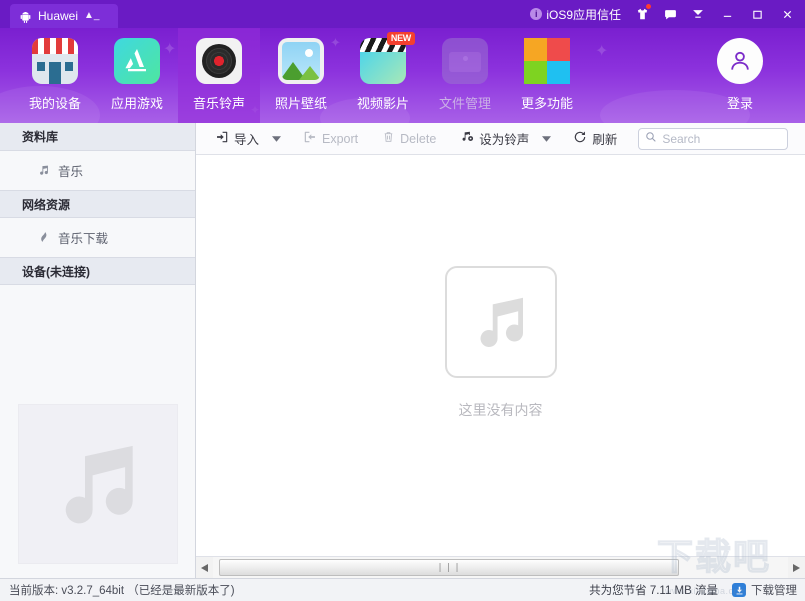 The height and width of the screenshot is (601, 805). Describe the element at coordinates (464, 103) in the screenshot. I see `nav-label-file-manager: 文件管理` at that location.